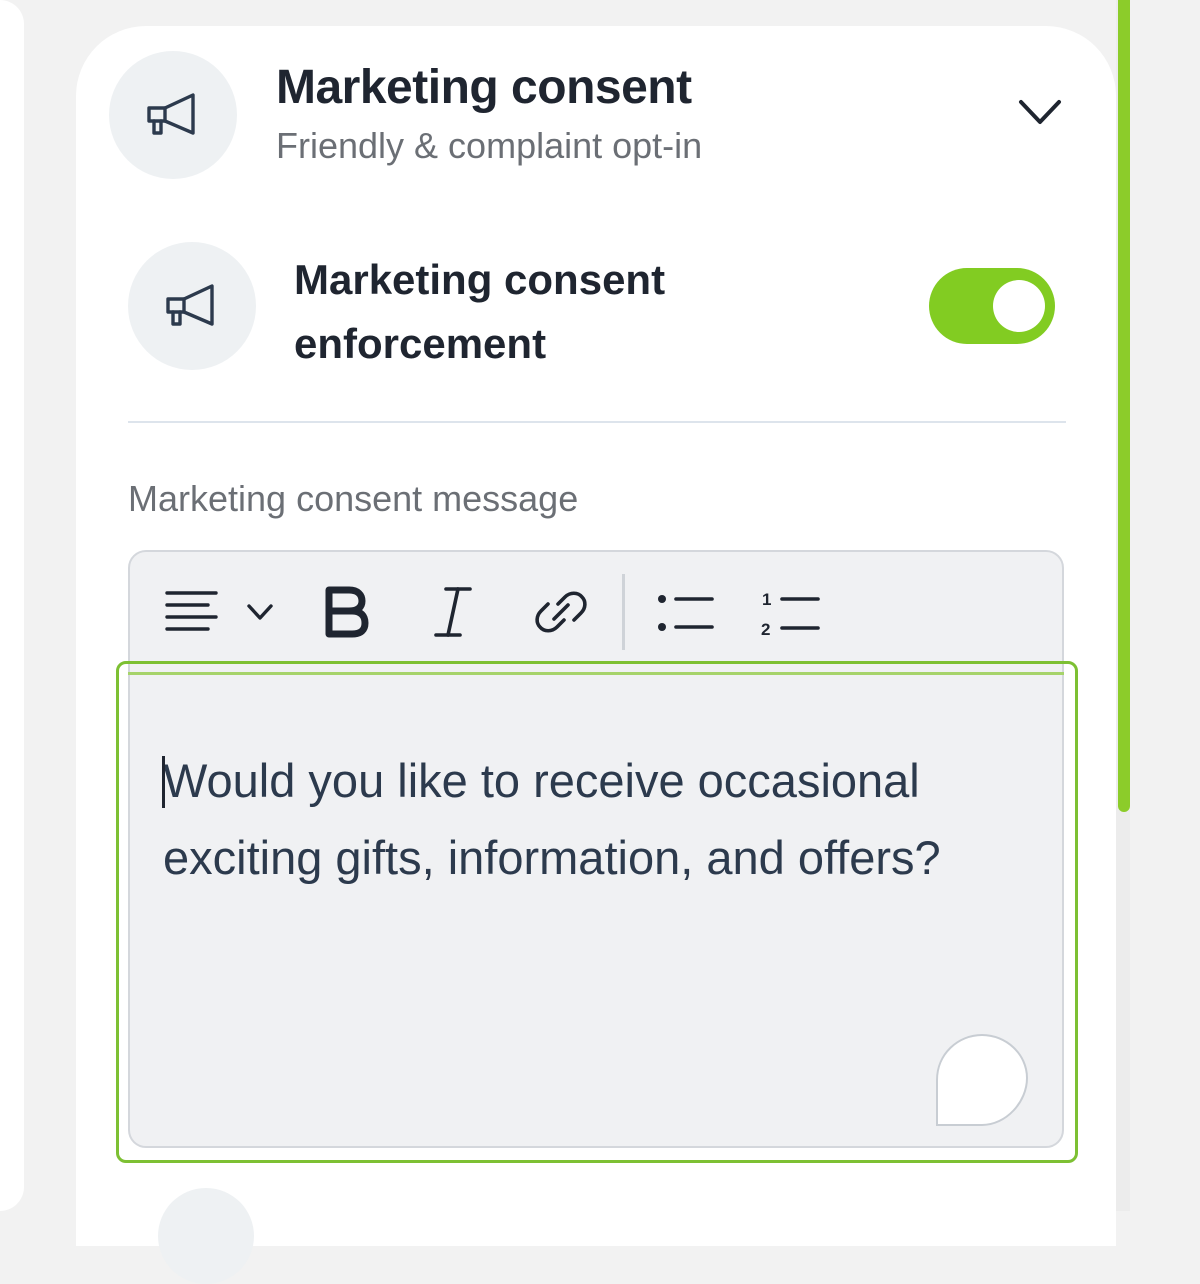 Image resolution: width=1200 pixels, height=1284 pixels. Describe the element at coordinates (982, 1080) in the screenshot. I see `chat-bubble-icon` at that location.